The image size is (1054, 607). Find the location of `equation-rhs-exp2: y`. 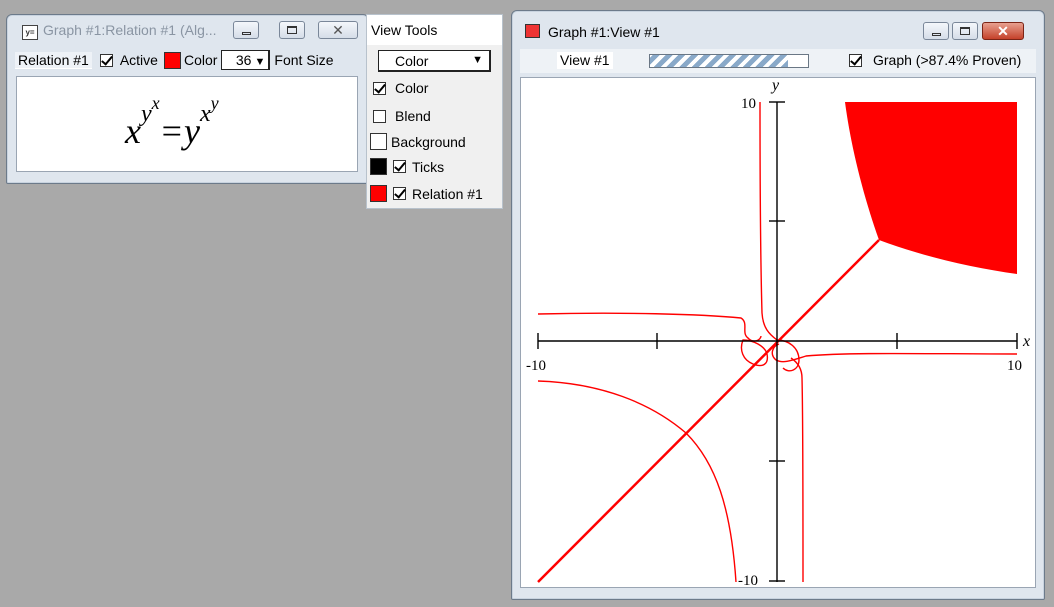

equation-rhs-exp2: y is located at coordinates (214, 103).